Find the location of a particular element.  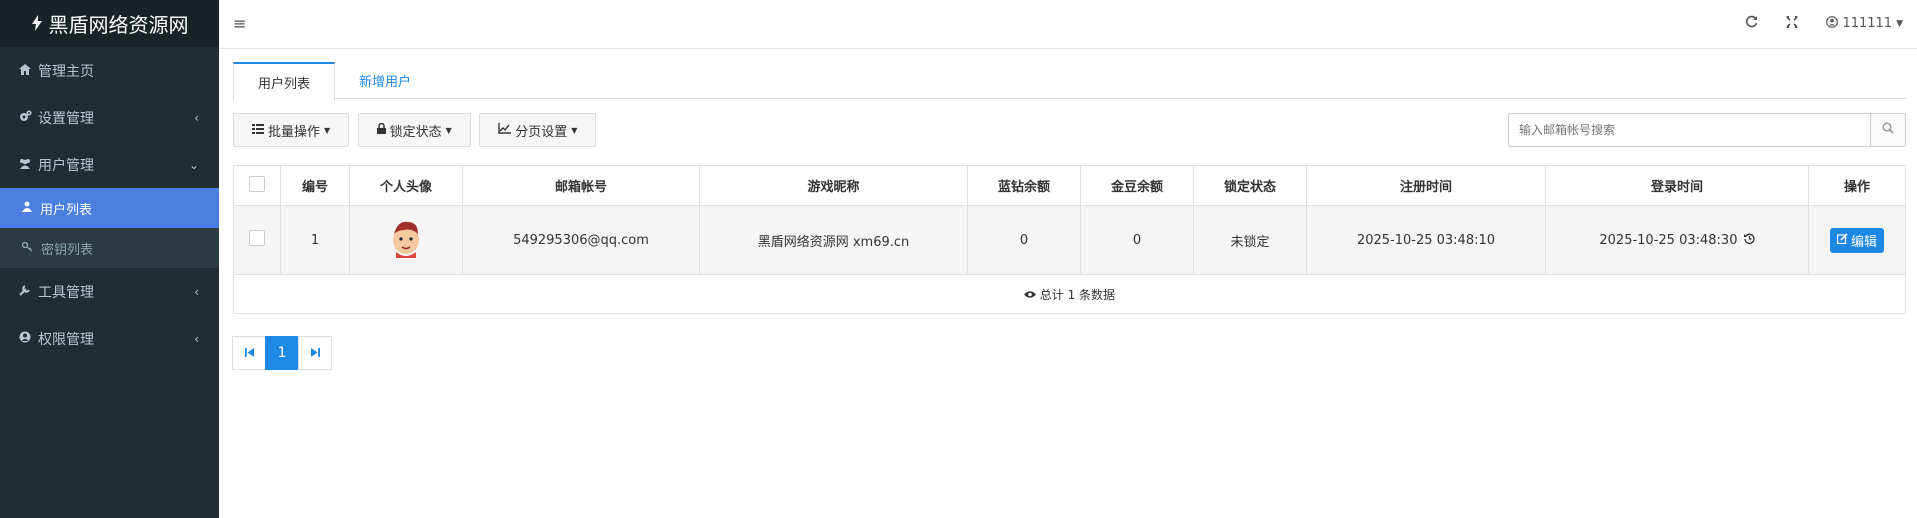

first-page-button is located at coordinates (249, 353).